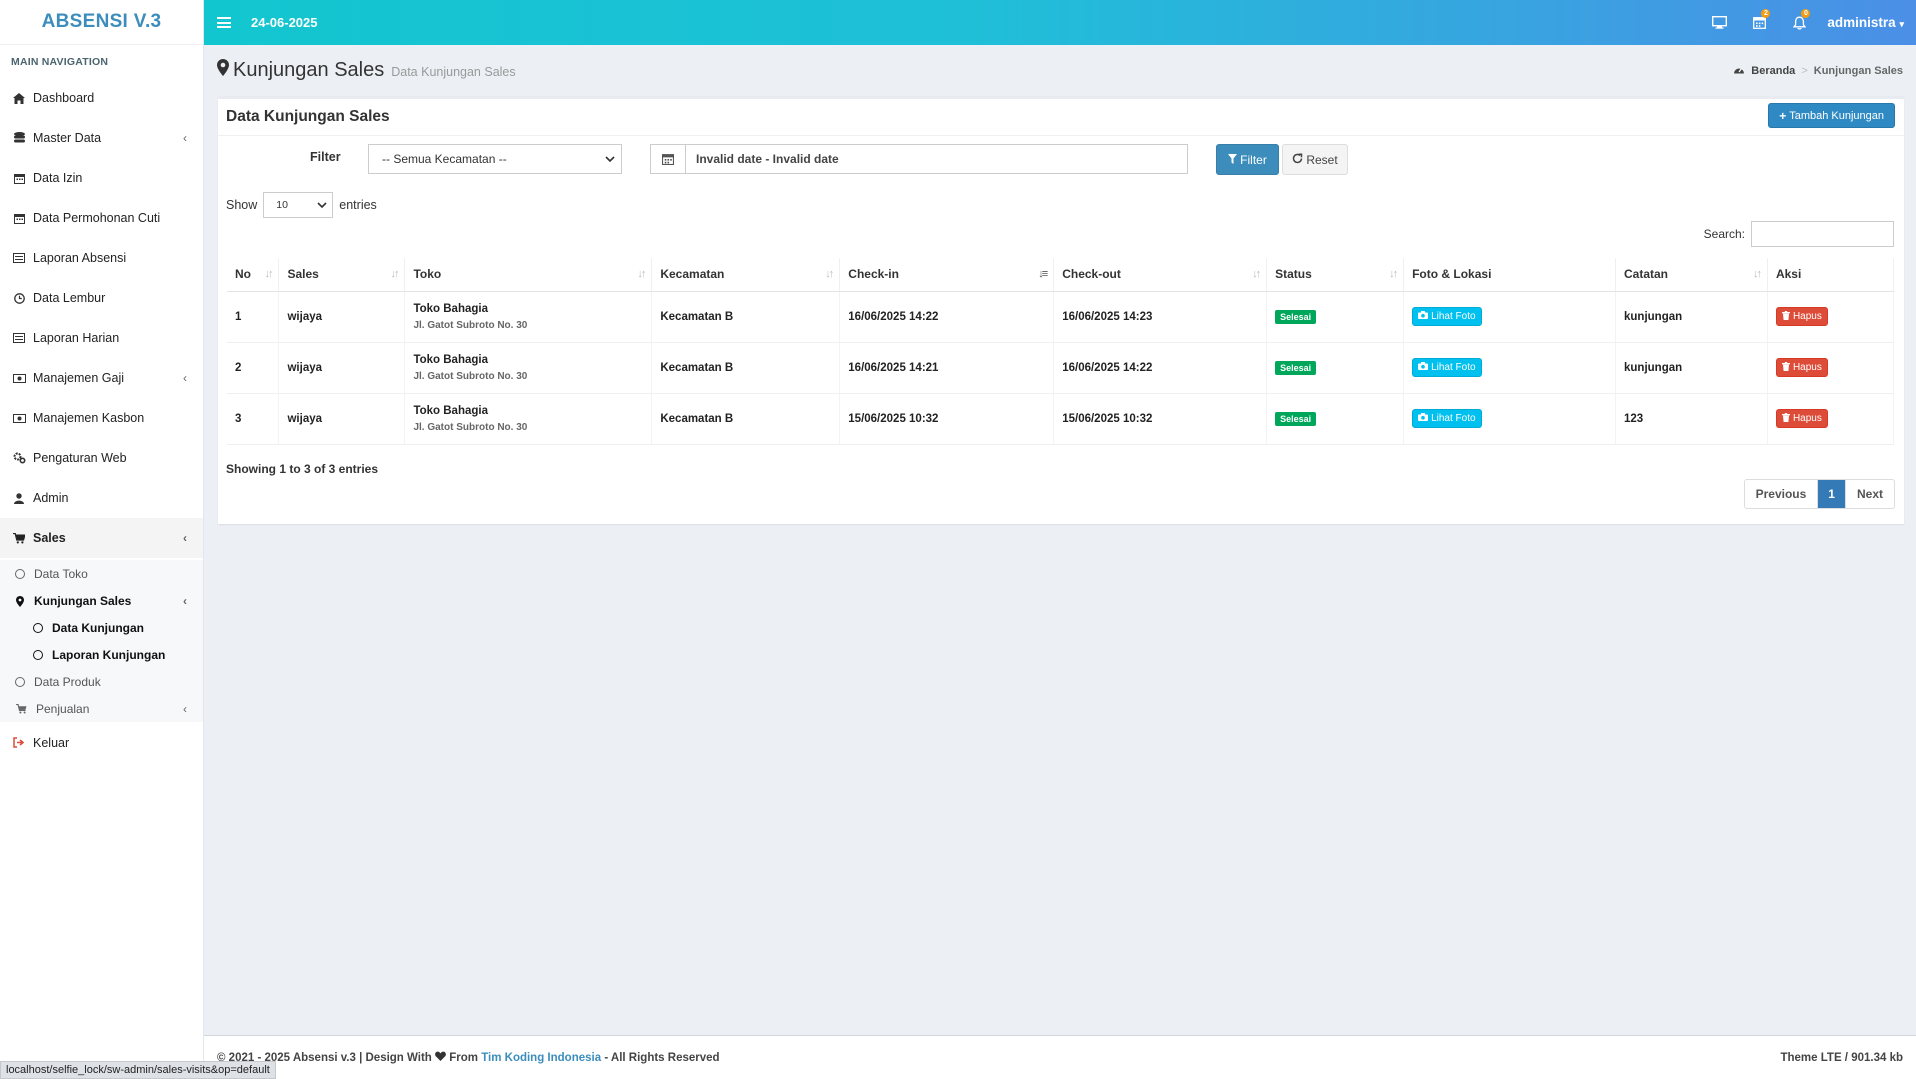  What do you see at coordinates (450, 308) in the screenshot?
I see `toko-name: Toko Bahagia` at bounding box center [450, 308].